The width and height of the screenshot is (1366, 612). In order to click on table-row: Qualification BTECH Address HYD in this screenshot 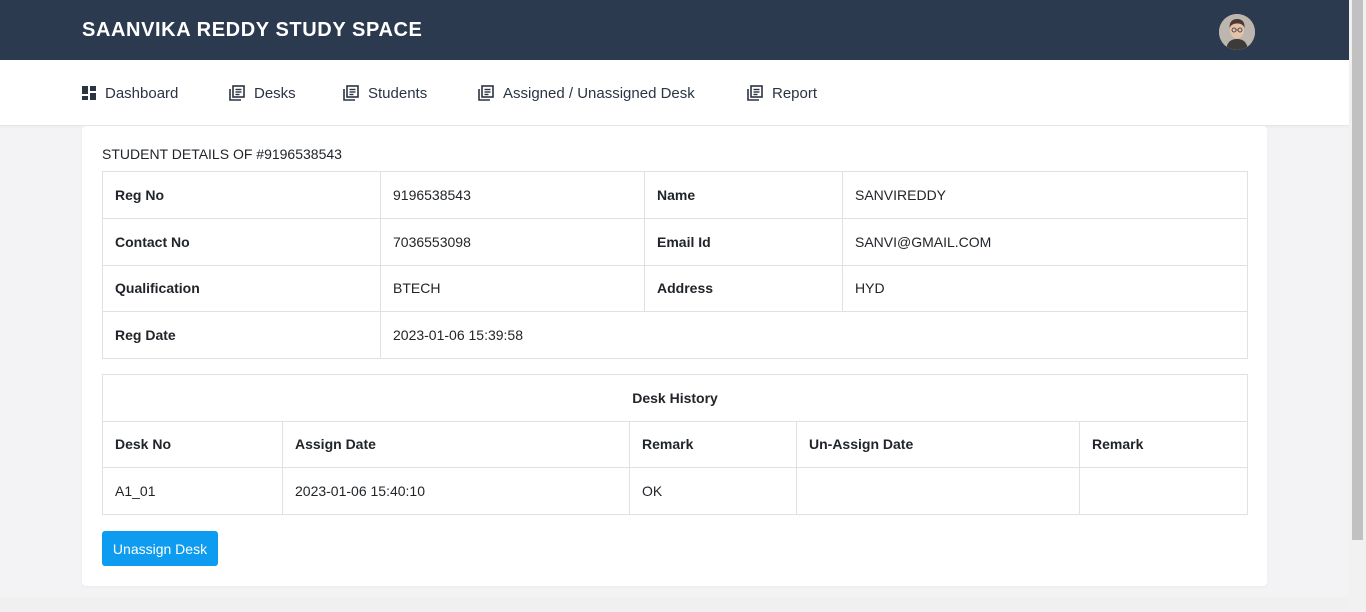, I will do `click(675, 288)`.